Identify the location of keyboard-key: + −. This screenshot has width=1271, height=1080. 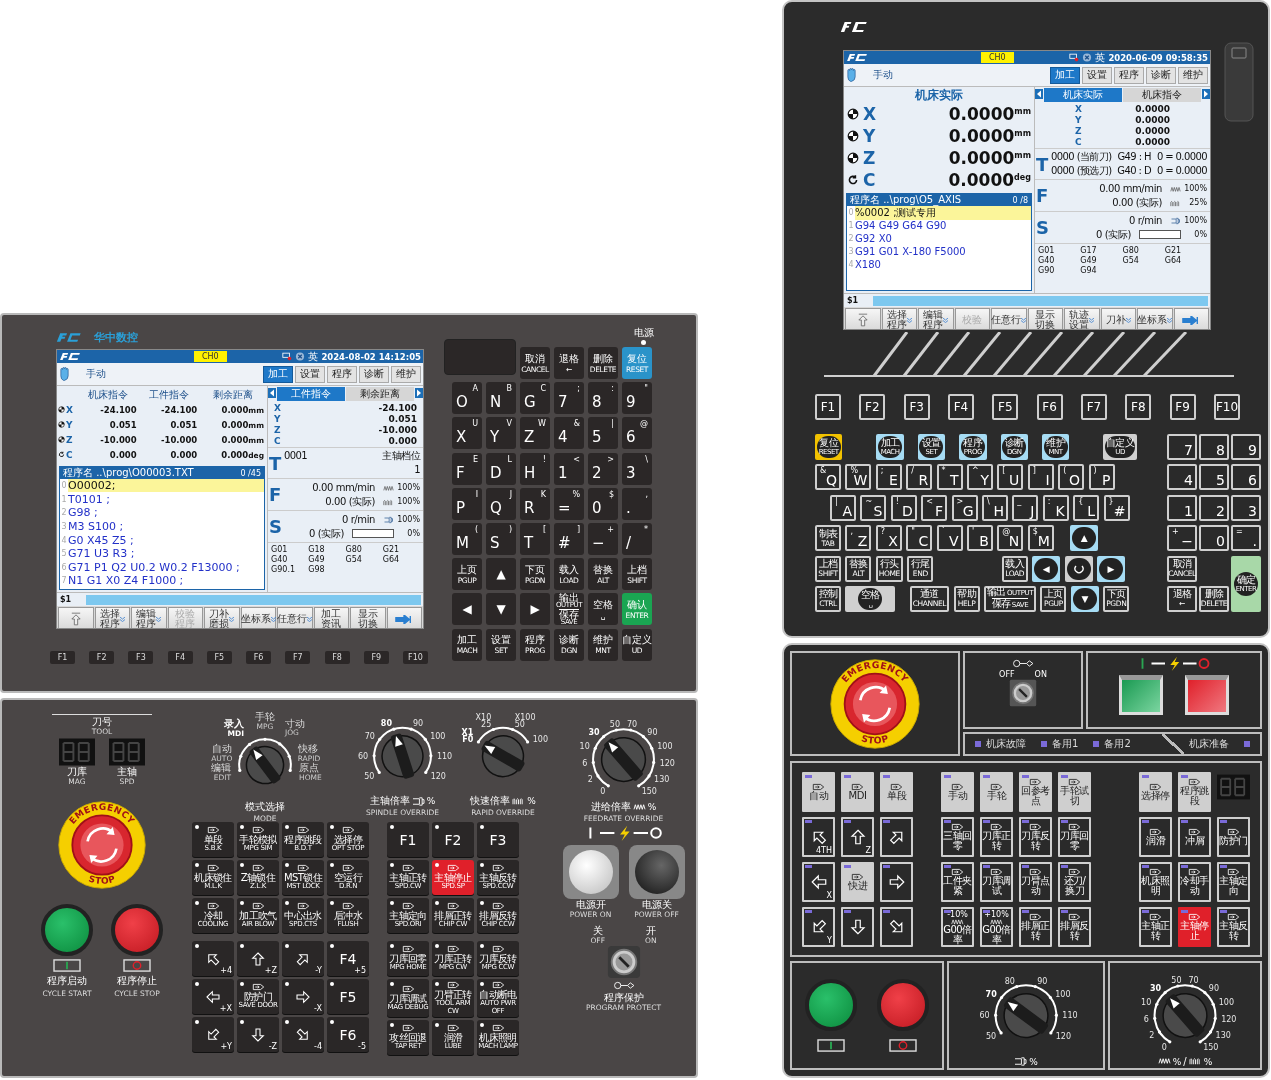
(603, 538).